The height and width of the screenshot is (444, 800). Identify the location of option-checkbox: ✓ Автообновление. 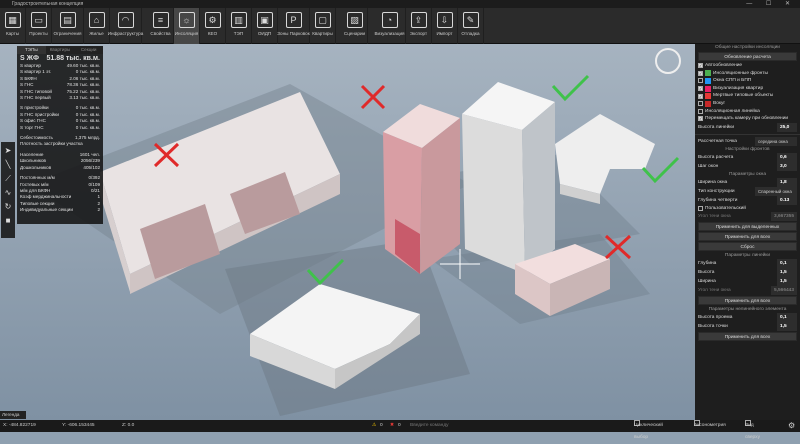
(747, 66).